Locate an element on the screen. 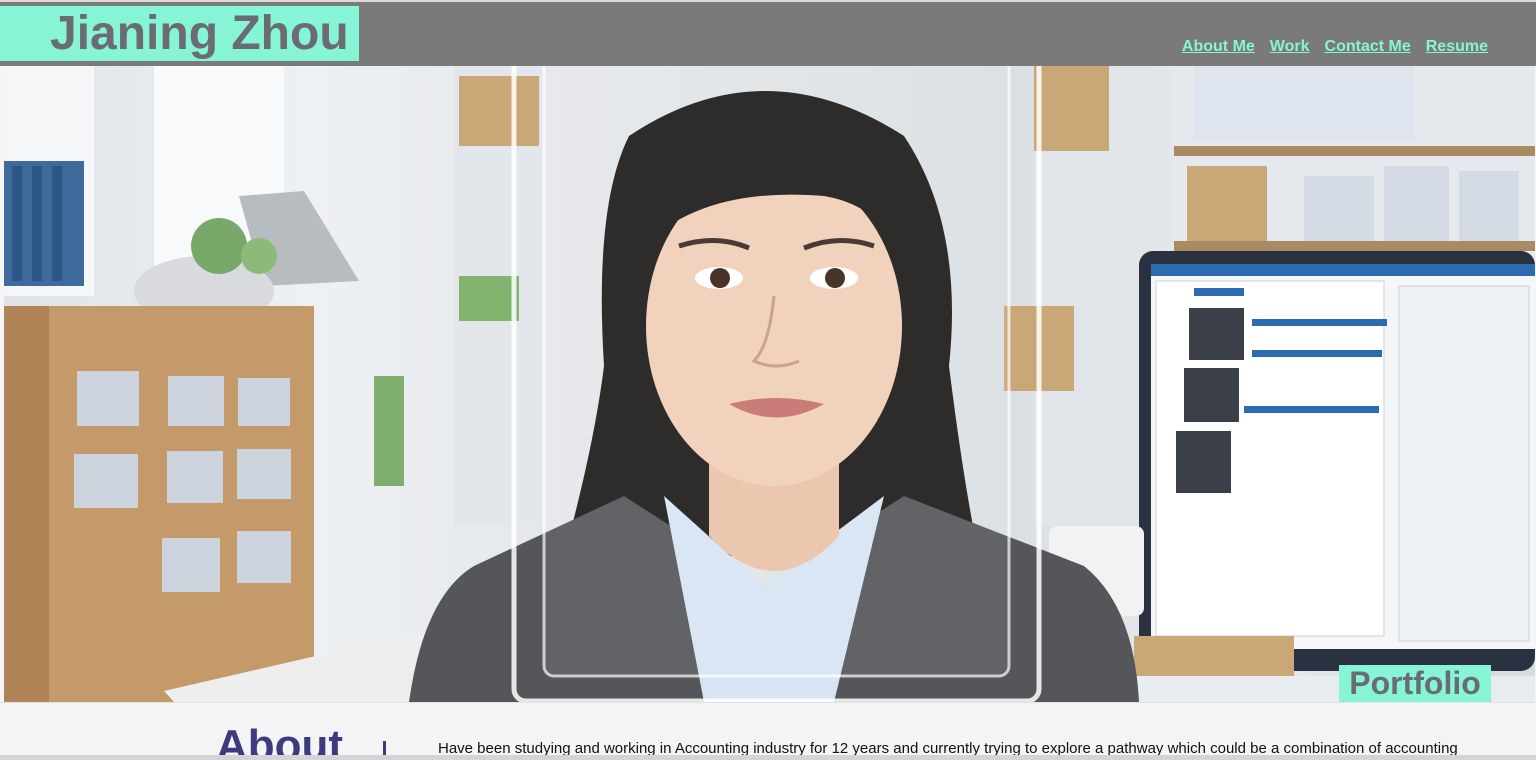  nav-link-about-me: About Me is located at coordinates (1218, 47).